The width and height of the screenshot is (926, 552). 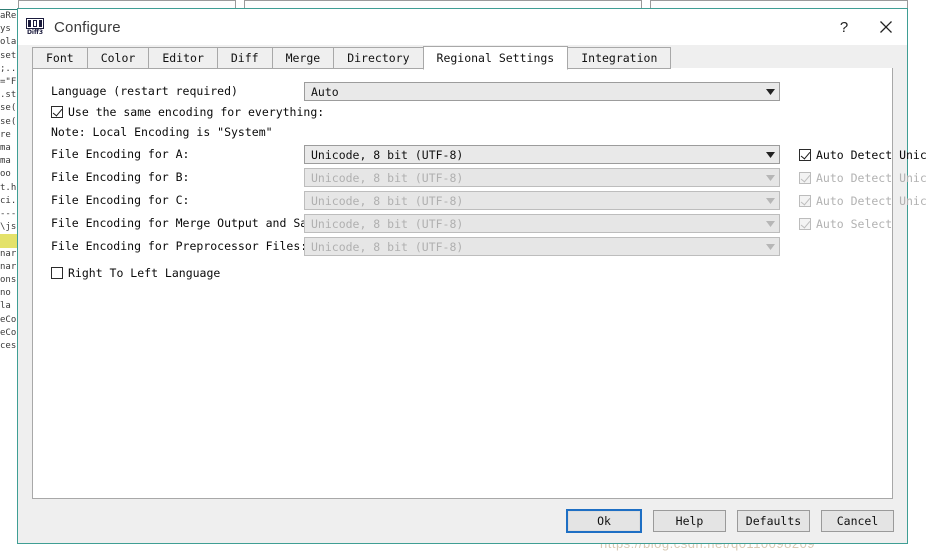 I want to click on side-checkbox-label: Auto Select, so click(x=854, y=224).